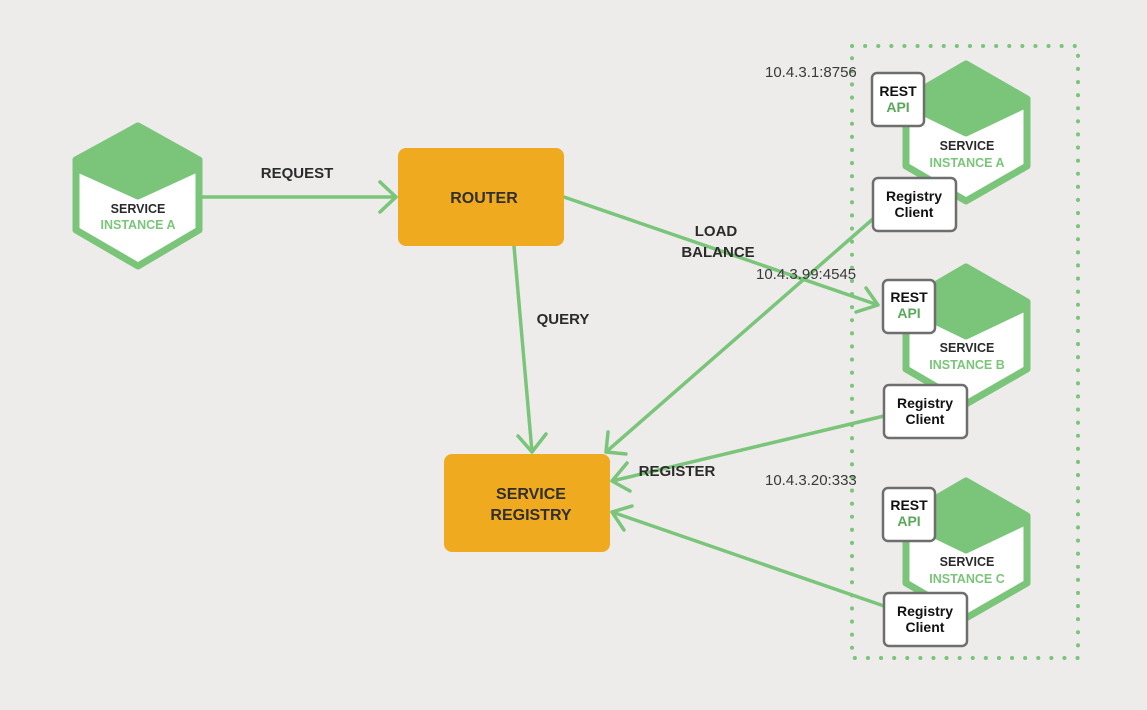  I want to click on client-service-hexagon: SERVICE INSTANCE A, so click(137, 196).